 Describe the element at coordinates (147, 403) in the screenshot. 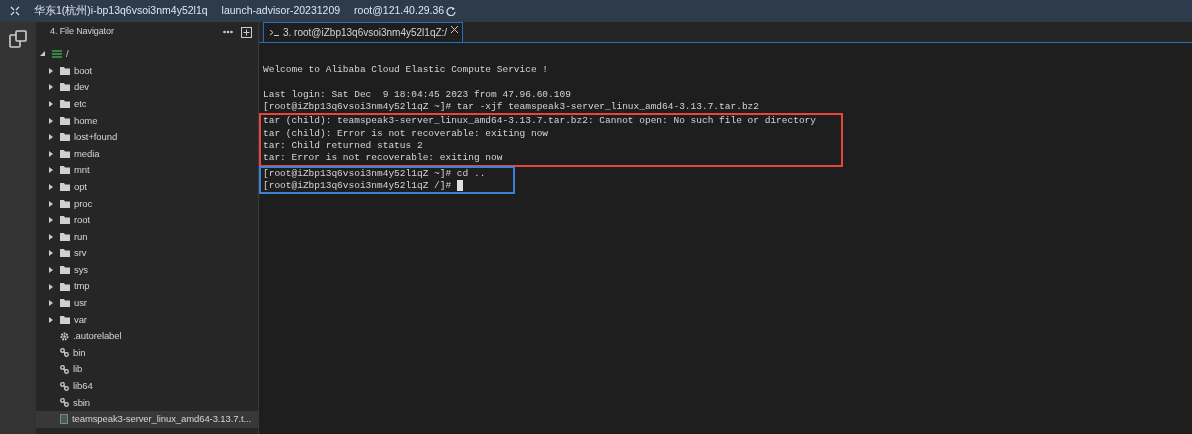

I see `tree-item: sbin` at that location.